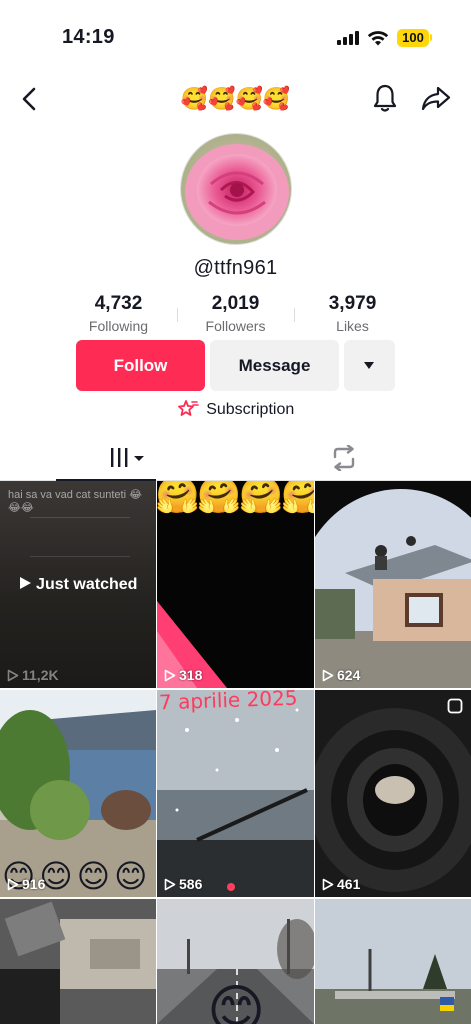  What do you see at coordinates (118, 326) in the screenshot?
I see `stat-following-label: Following` at bounding box center [118, 326].